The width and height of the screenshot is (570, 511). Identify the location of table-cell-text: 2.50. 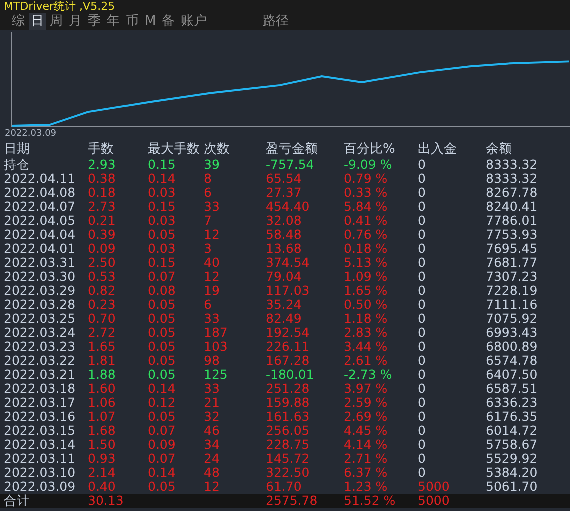
(102, 263).